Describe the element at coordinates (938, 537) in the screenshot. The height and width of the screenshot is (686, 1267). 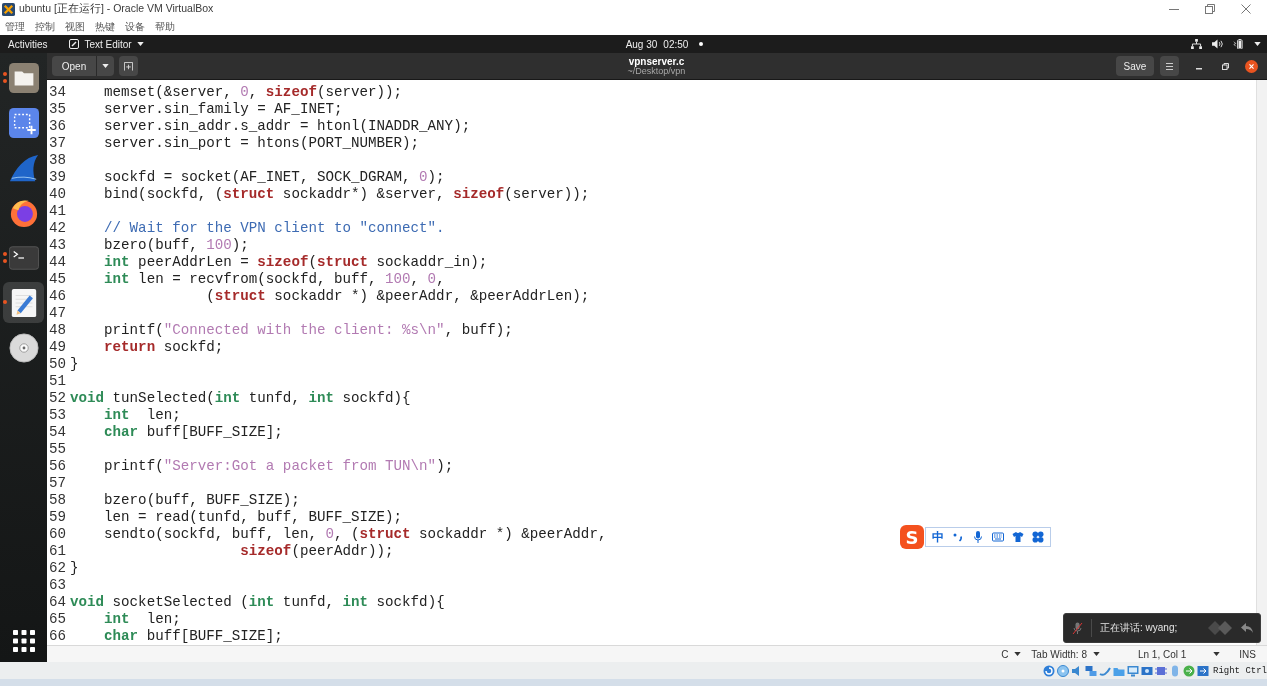
I see `input-mode-button: 中` at that location.